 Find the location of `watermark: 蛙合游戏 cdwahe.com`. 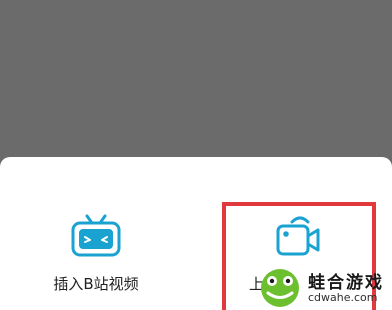

watermark: 蛙合游戏 cdwahe.com is located at coordinates (325, 288).